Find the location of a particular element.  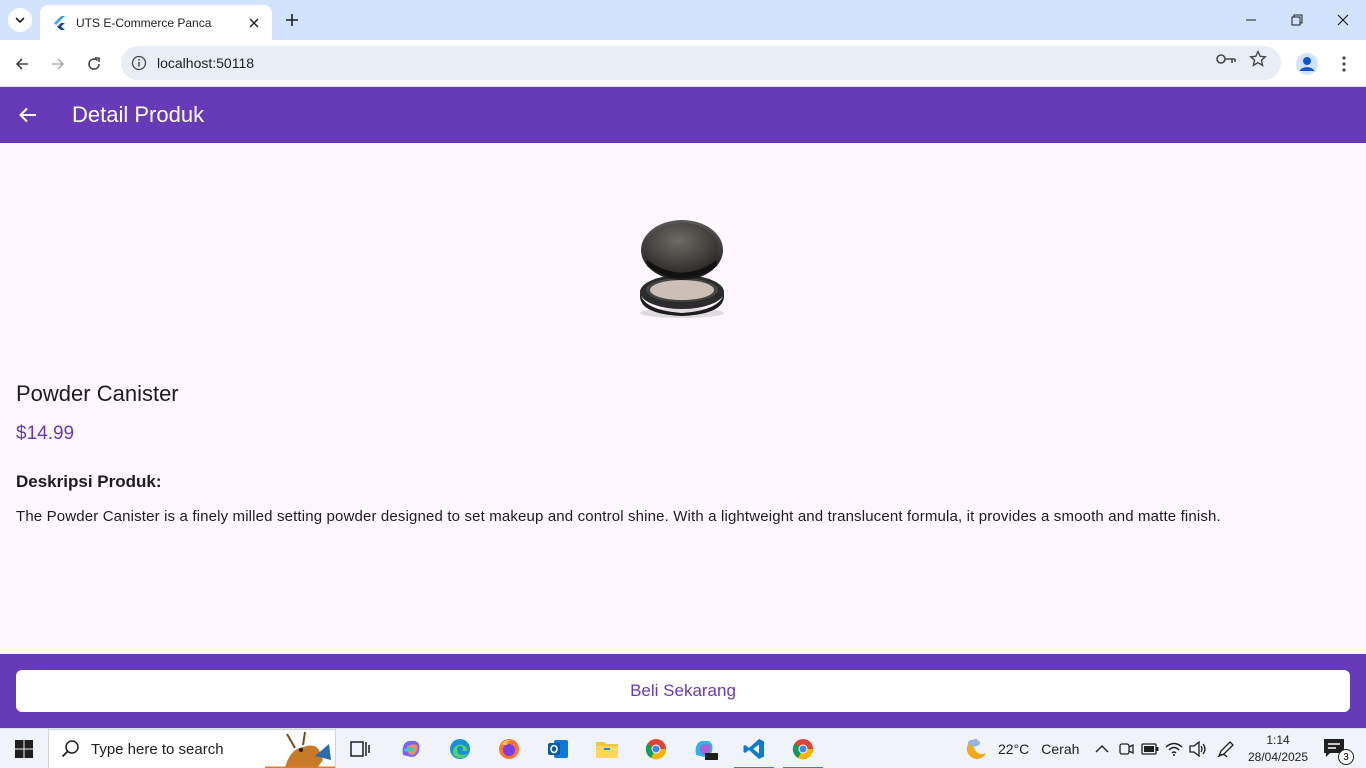

task-view-button is located at coordinates (360, 748).